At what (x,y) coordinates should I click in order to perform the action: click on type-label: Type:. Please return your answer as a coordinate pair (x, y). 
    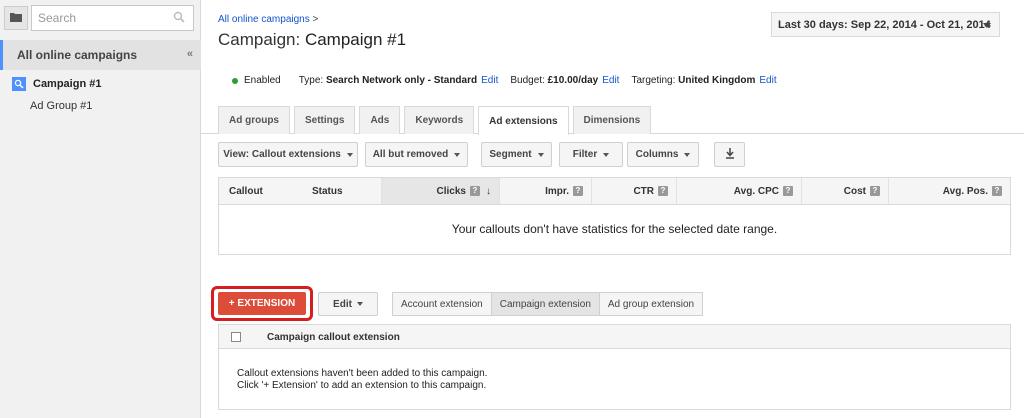
    Looking at the image, I should click on (311, 80).